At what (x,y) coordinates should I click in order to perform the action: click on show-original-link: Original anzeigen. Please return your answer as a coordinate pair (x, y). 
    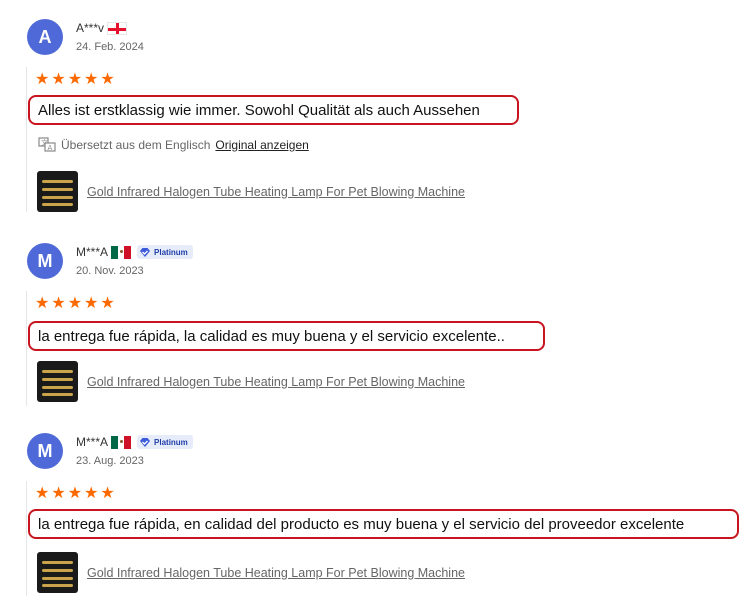
    Looking at the image, I should click on (261, 145).